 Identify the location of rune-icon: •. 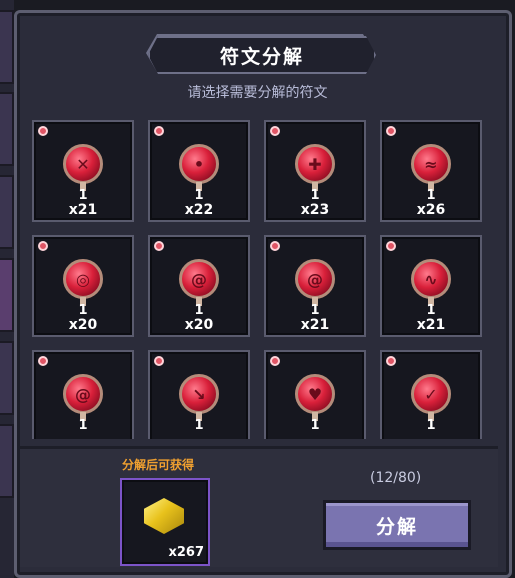
(199, 164).